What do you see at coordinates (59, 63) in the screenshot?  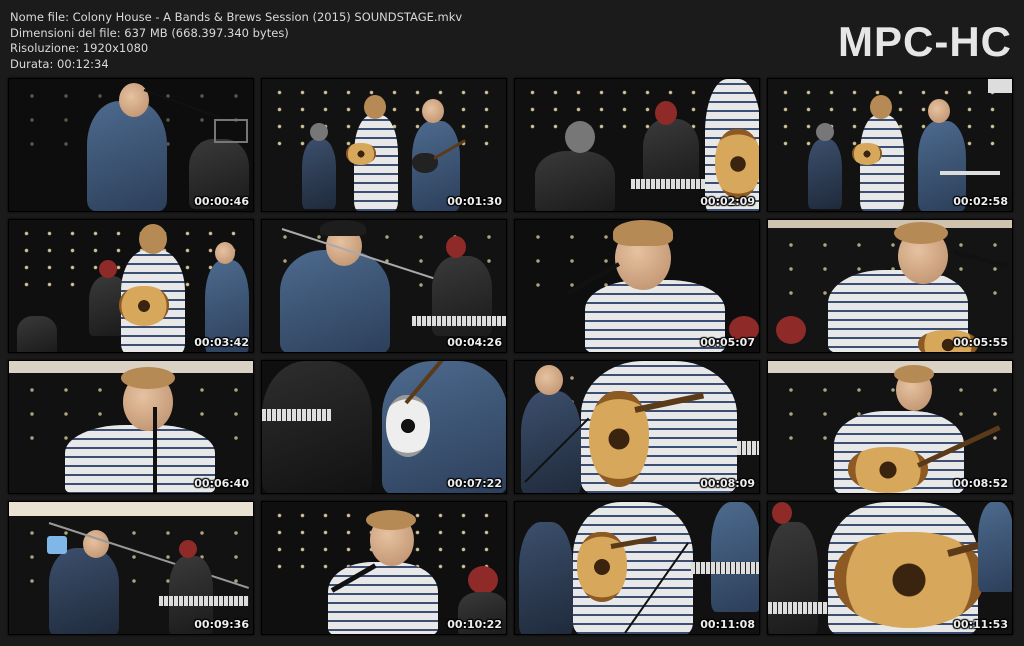 I see `duration-text: Durata: 00:12:34` at bounding box center [59, 63].